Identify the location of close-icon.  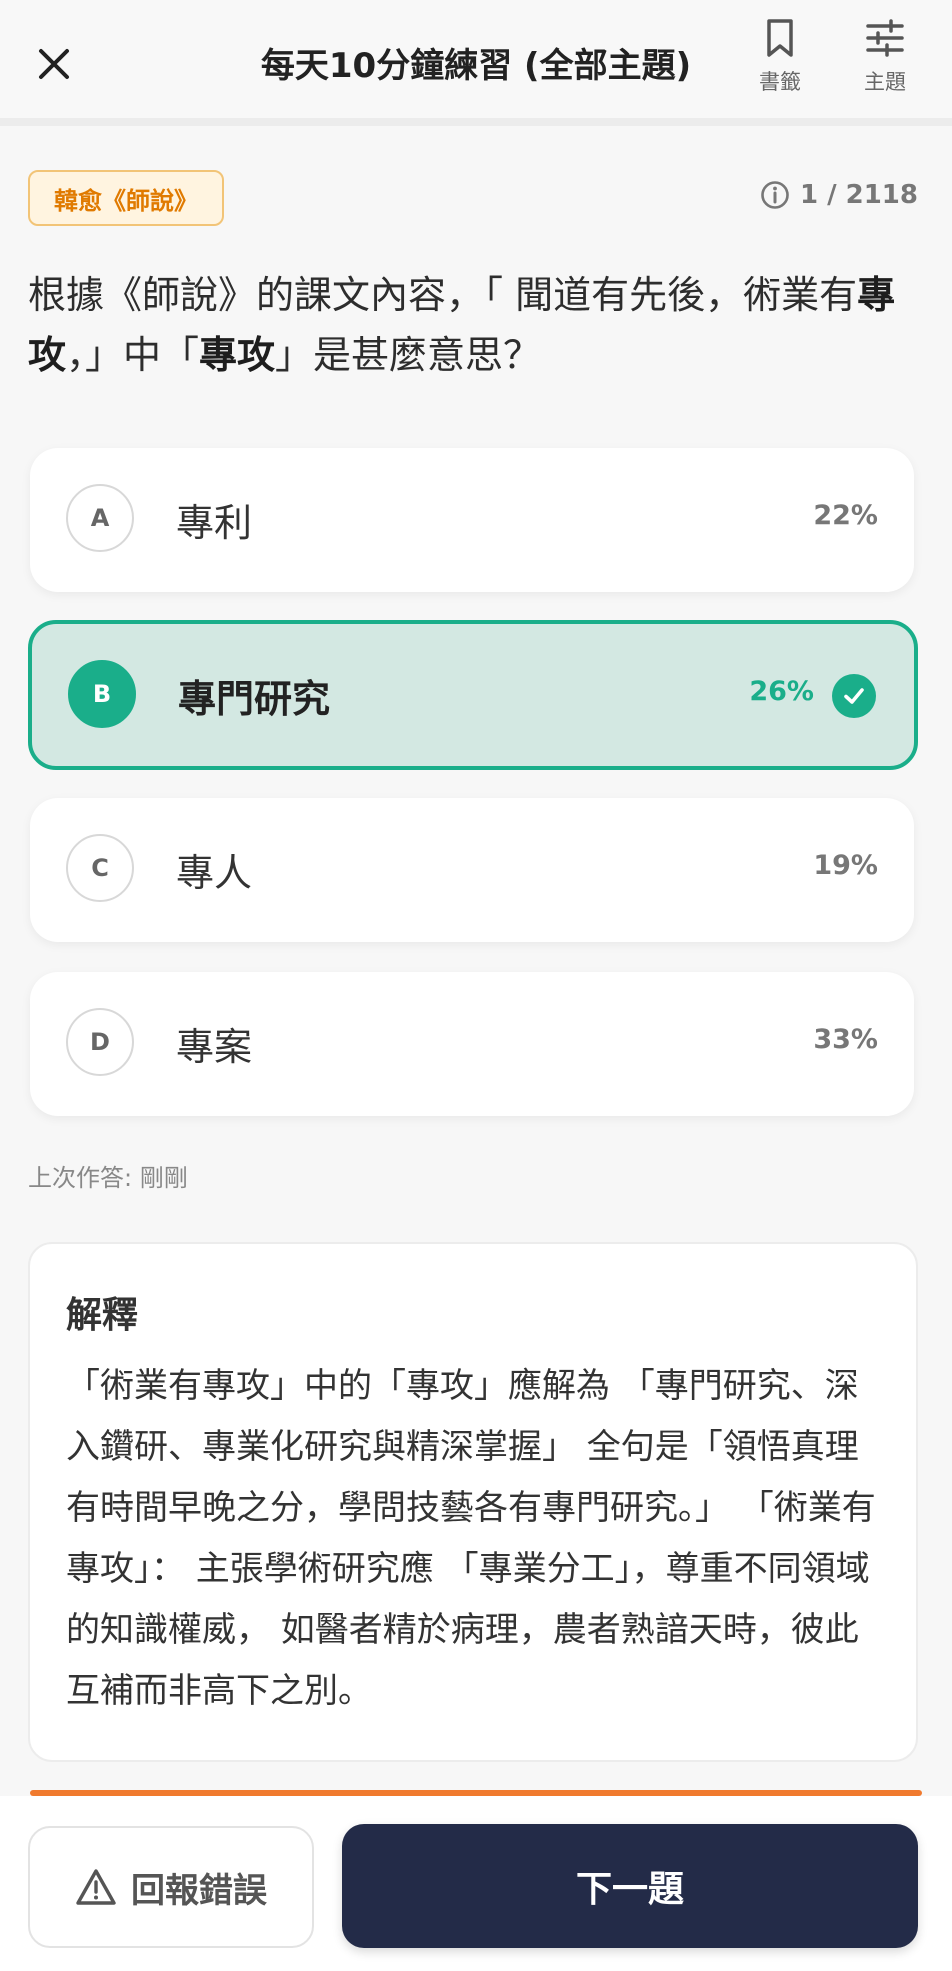
(54, 64).